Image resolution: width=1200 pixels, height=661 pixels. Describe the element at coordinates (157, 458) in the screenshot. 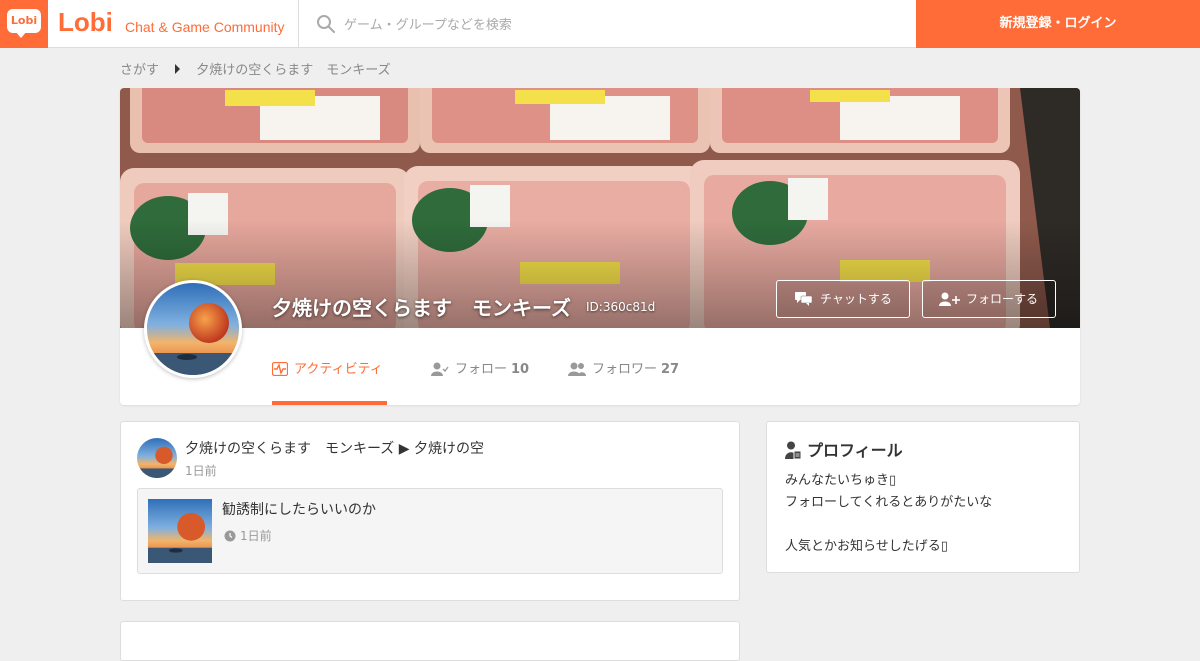

I see `activity-avatar` at that location.